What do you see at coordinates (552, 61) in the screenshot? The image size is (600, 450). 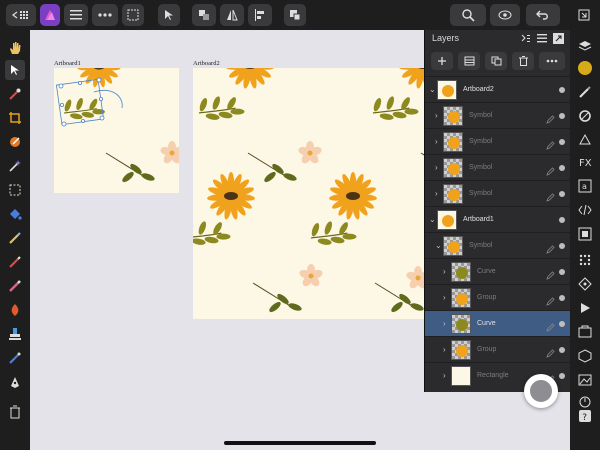 I see `layer-options-icon` at bounding box center [552, 61].